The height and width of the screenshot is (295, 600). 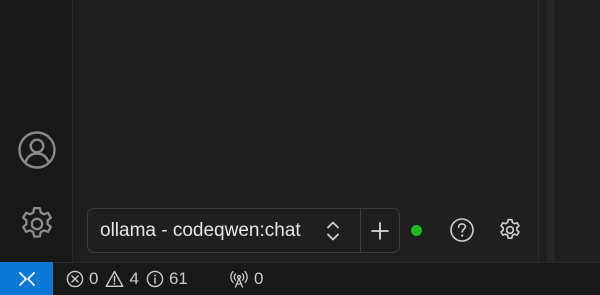 I want to click on remote-button, so click(x=26, y=278).